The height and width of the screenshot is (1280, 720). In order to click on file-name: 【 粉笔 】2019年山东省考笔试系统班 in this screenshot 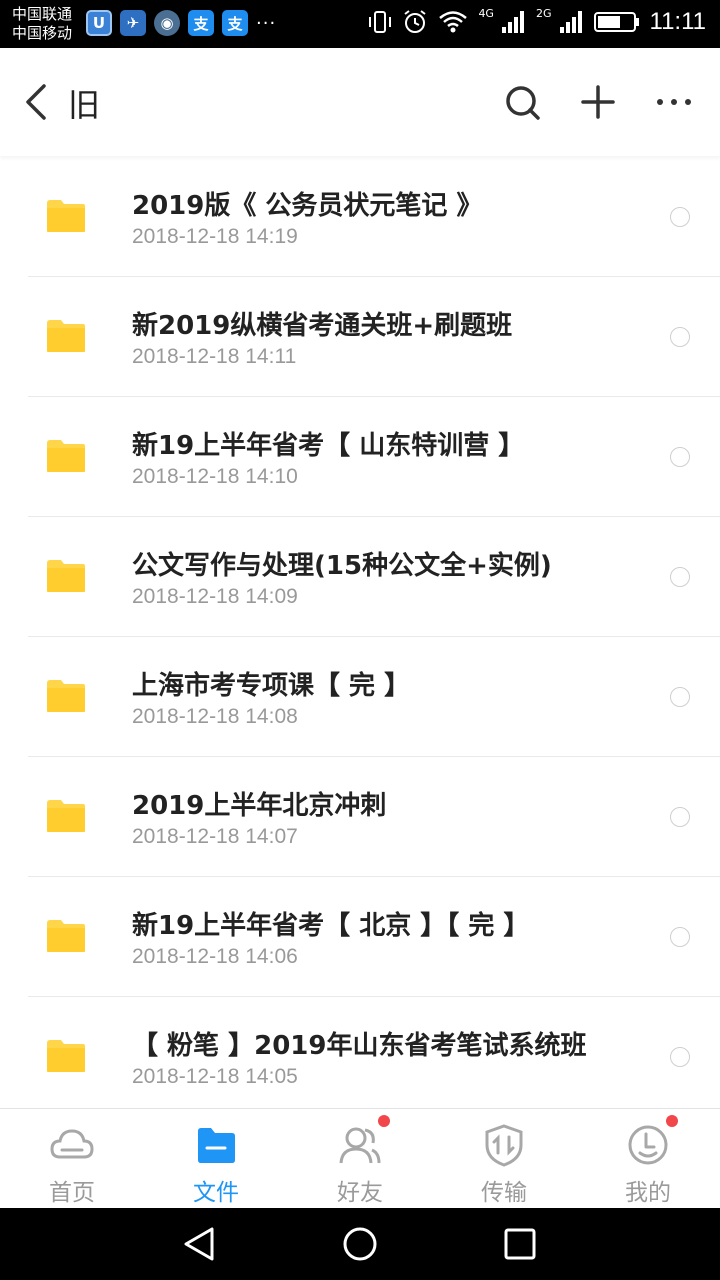, I will do `click(359, 1046)`.